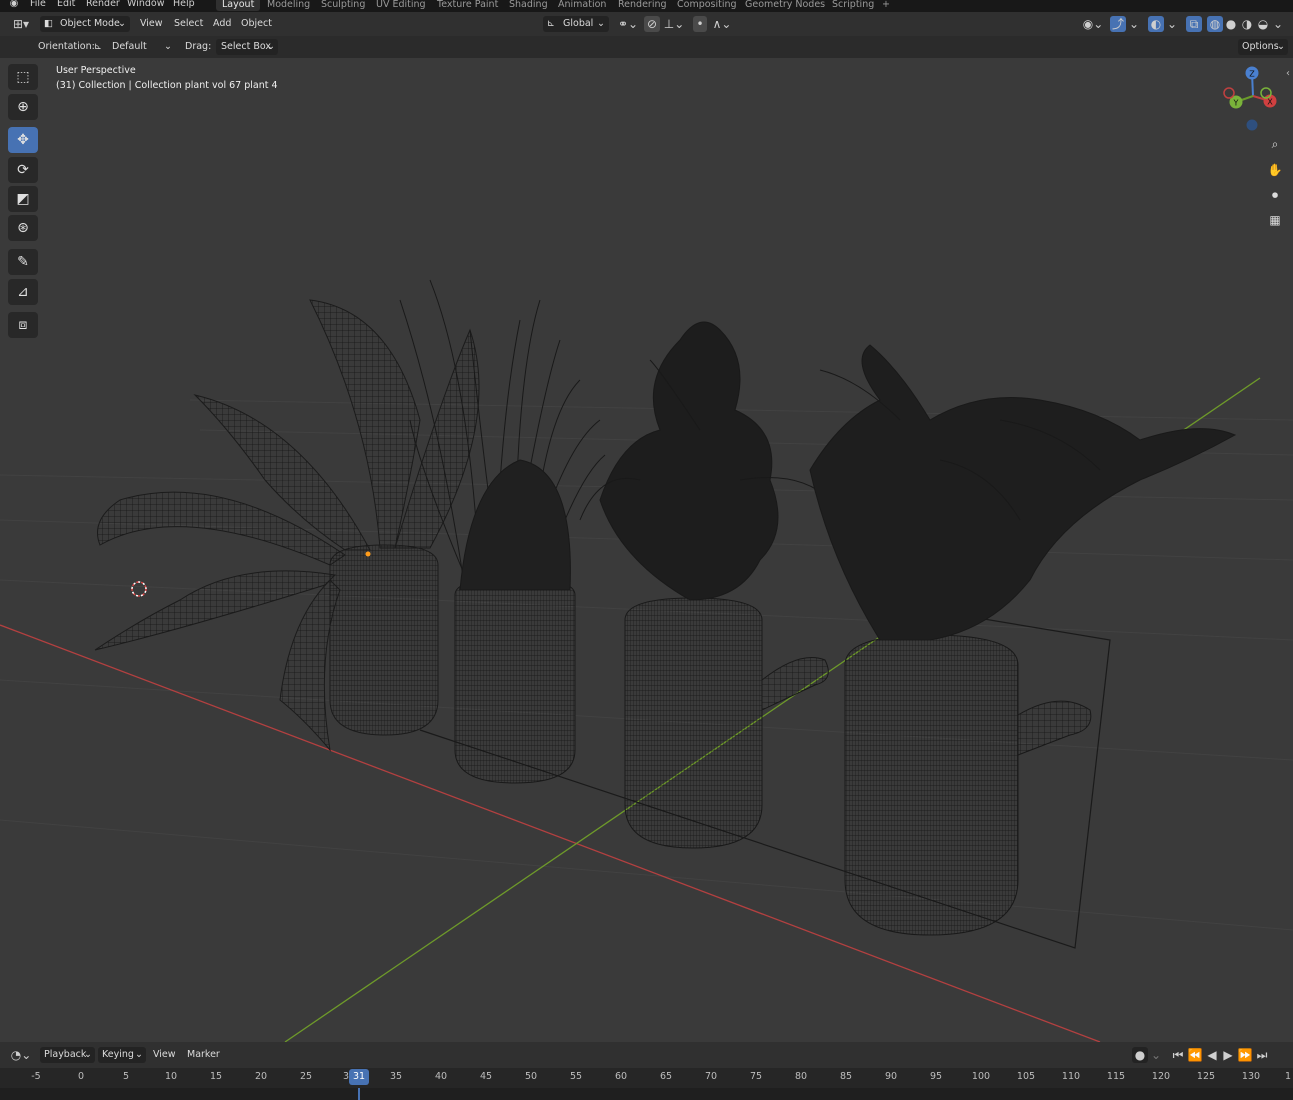 This screenshot has width=1293, height=1100. Describe the element at coordinates (23, 292) in the screenshot. I see `measure-tool: ⊿` at that location.